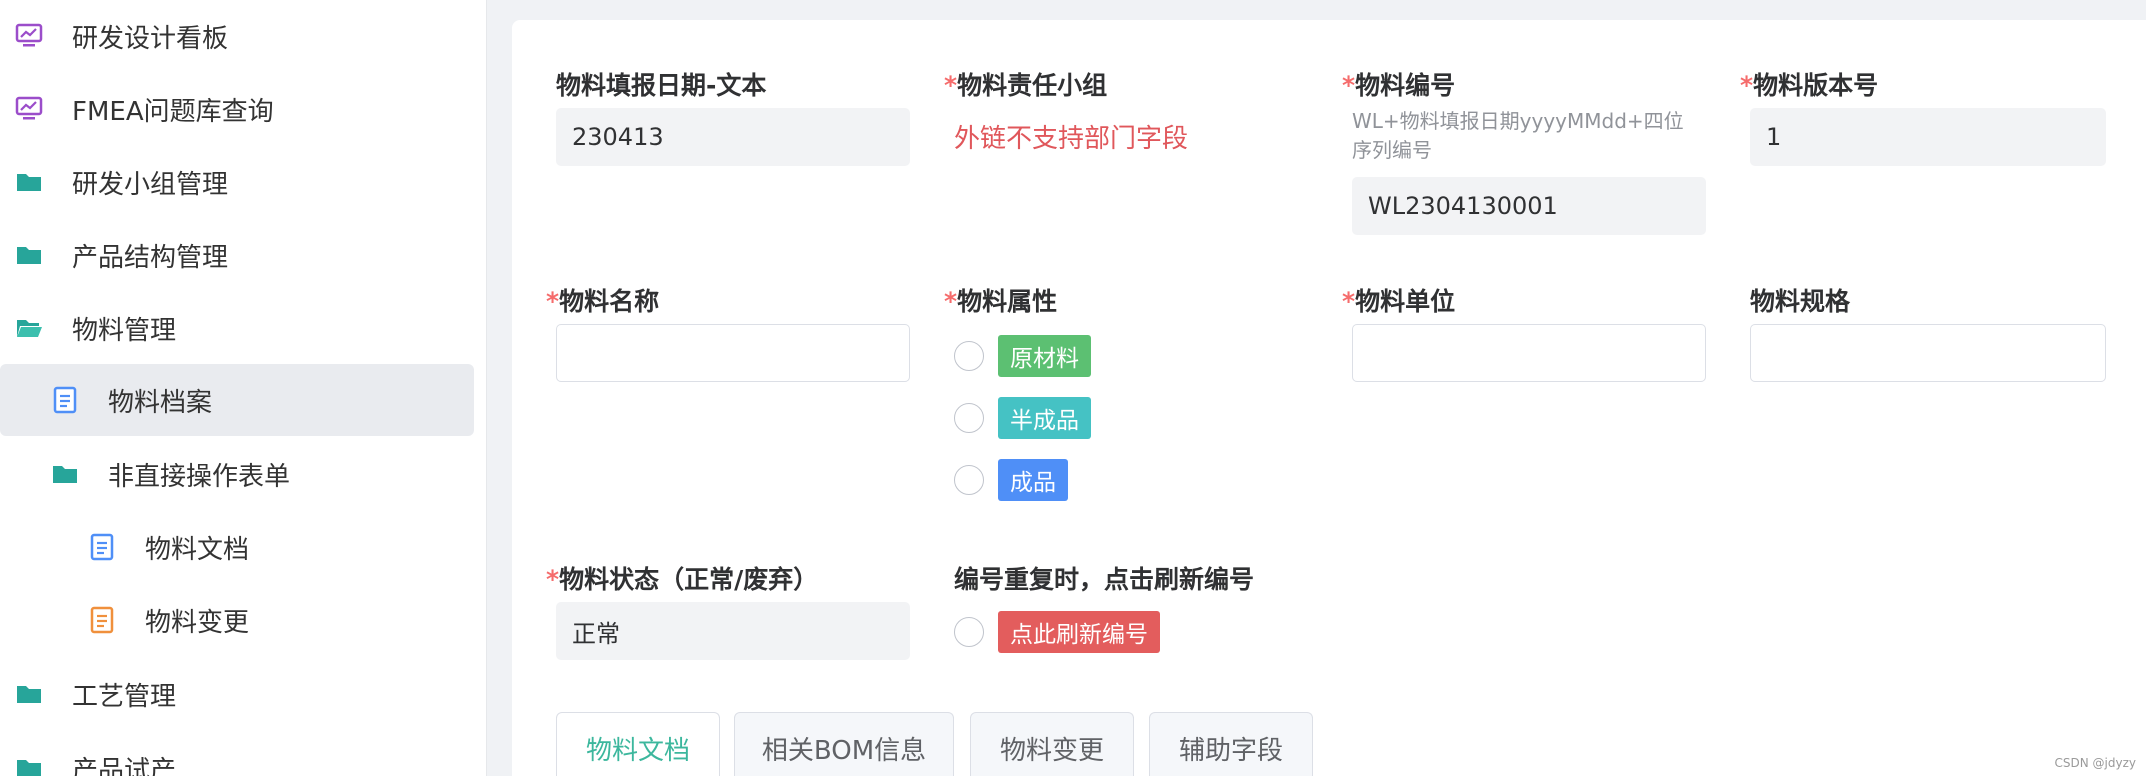 This screenshot has width=2146, height=776. I want to click on attribute-label-text: 物料属性, so click(1007, 301).